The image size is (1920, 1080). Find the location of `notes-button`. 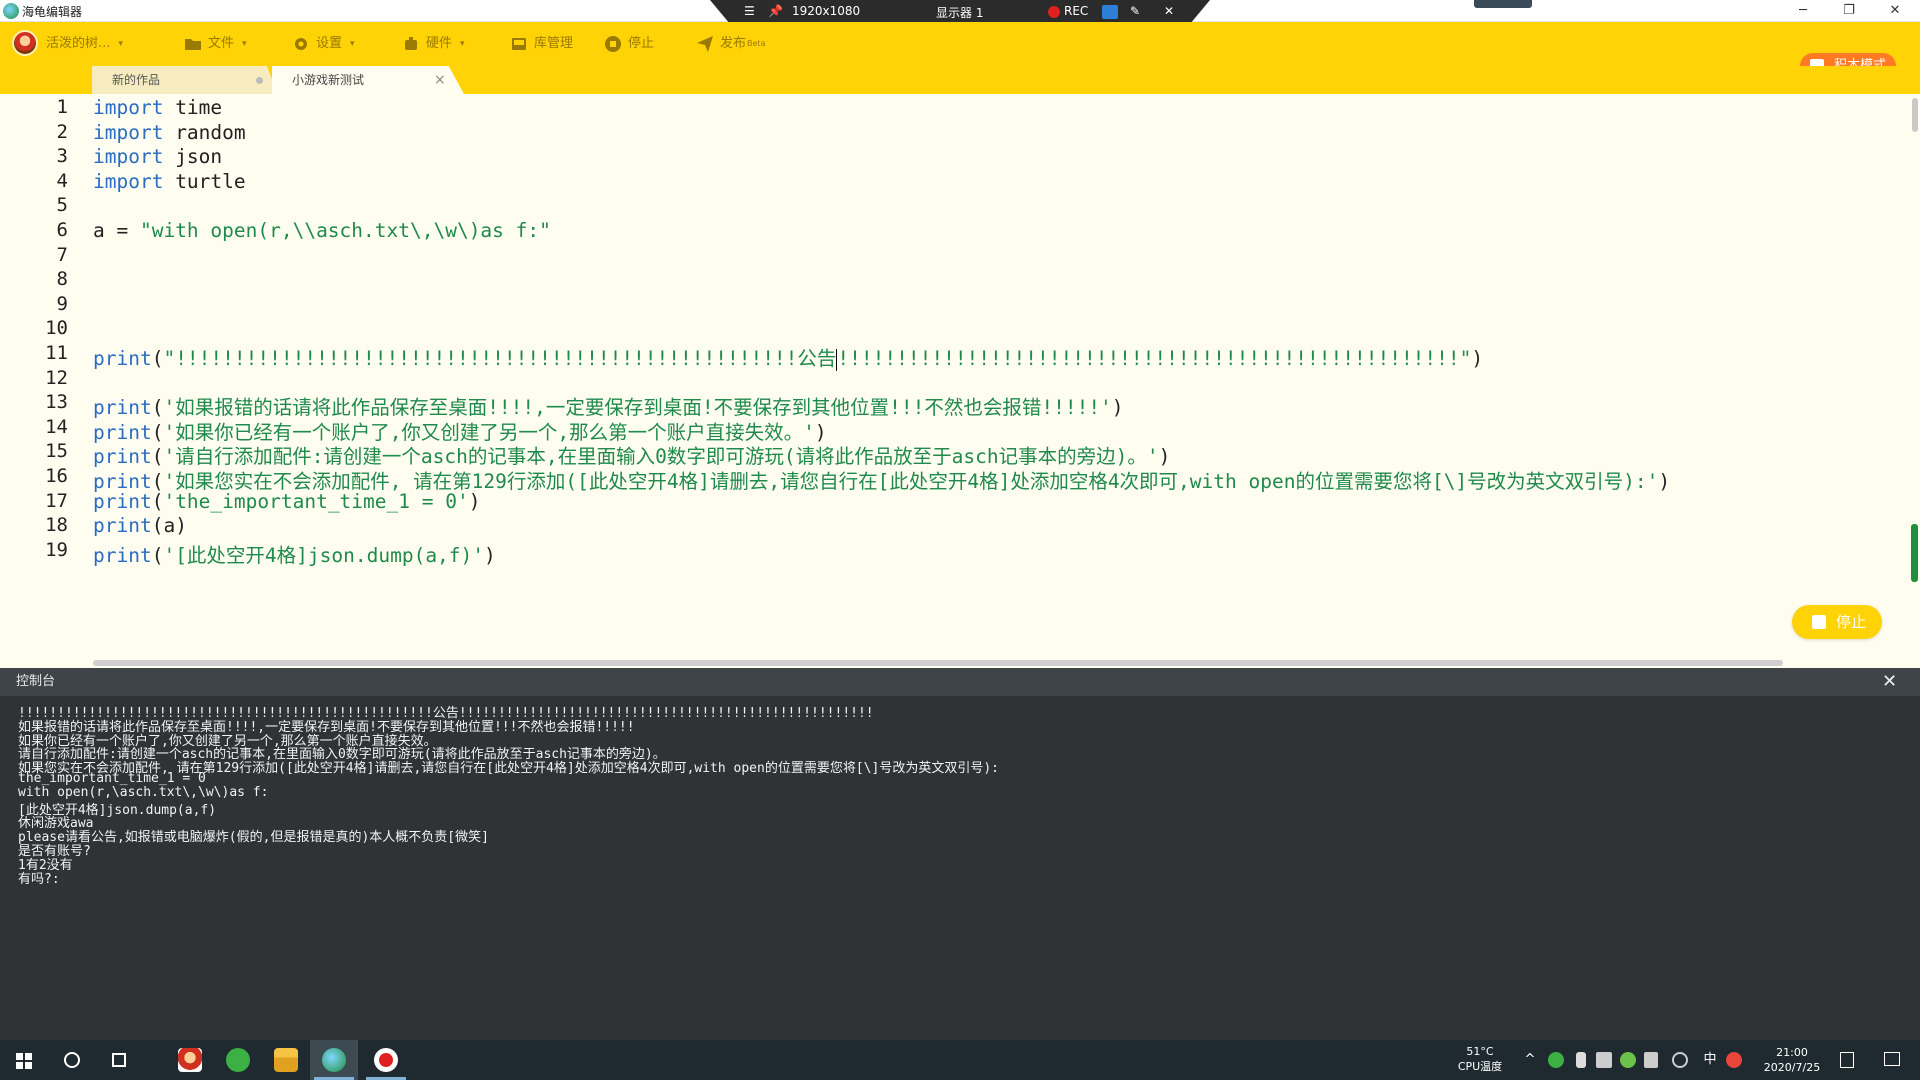

notes-button is located at coordinates (1848, 1060).